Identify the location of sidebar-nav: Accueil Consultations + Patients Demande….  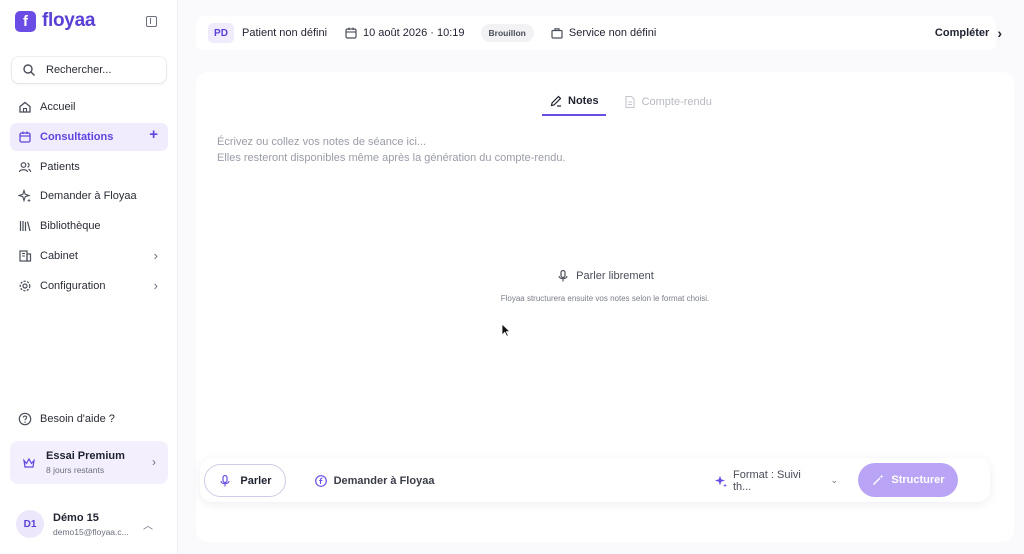
(89, 197).